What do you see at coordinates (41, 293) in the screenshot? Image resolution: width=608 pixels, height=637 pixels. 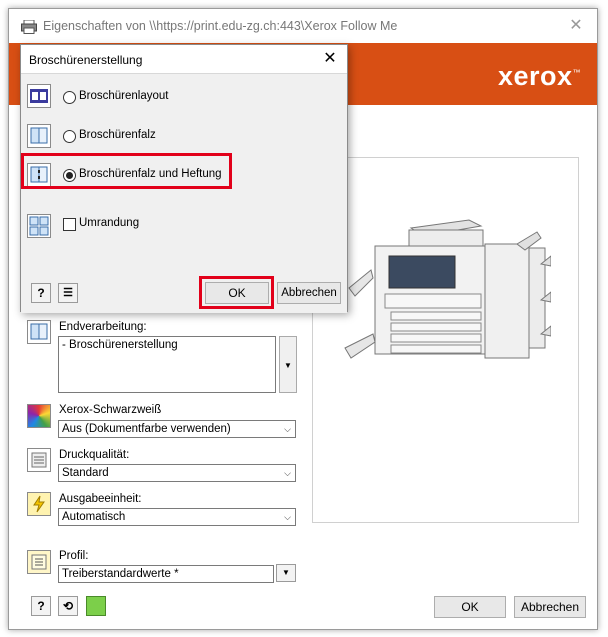 I see `dialog-help-button: ?` at bounding box center [41, 293].